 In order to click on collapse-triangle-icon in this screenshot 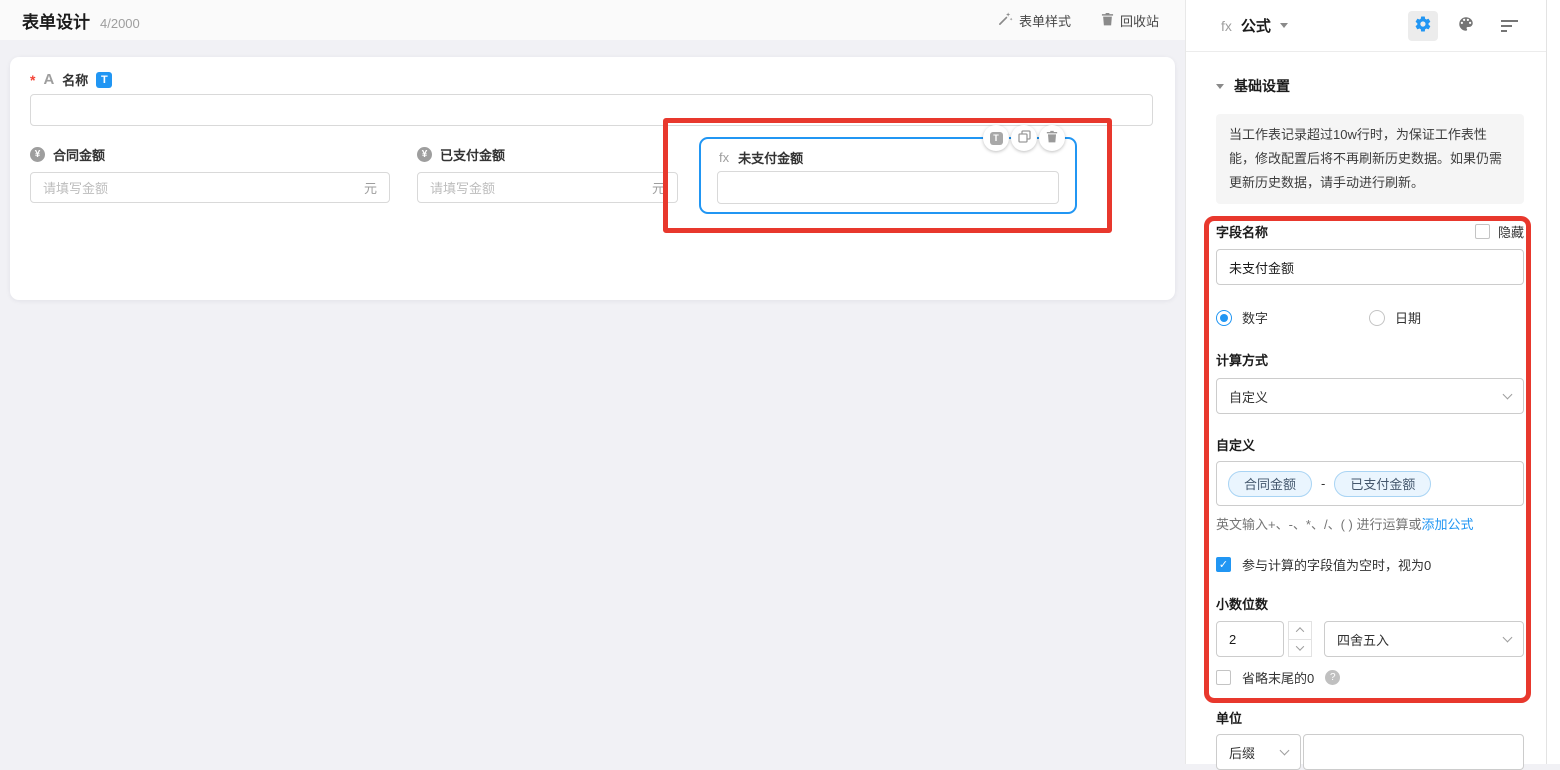, I will do `click(1220, 86)`.